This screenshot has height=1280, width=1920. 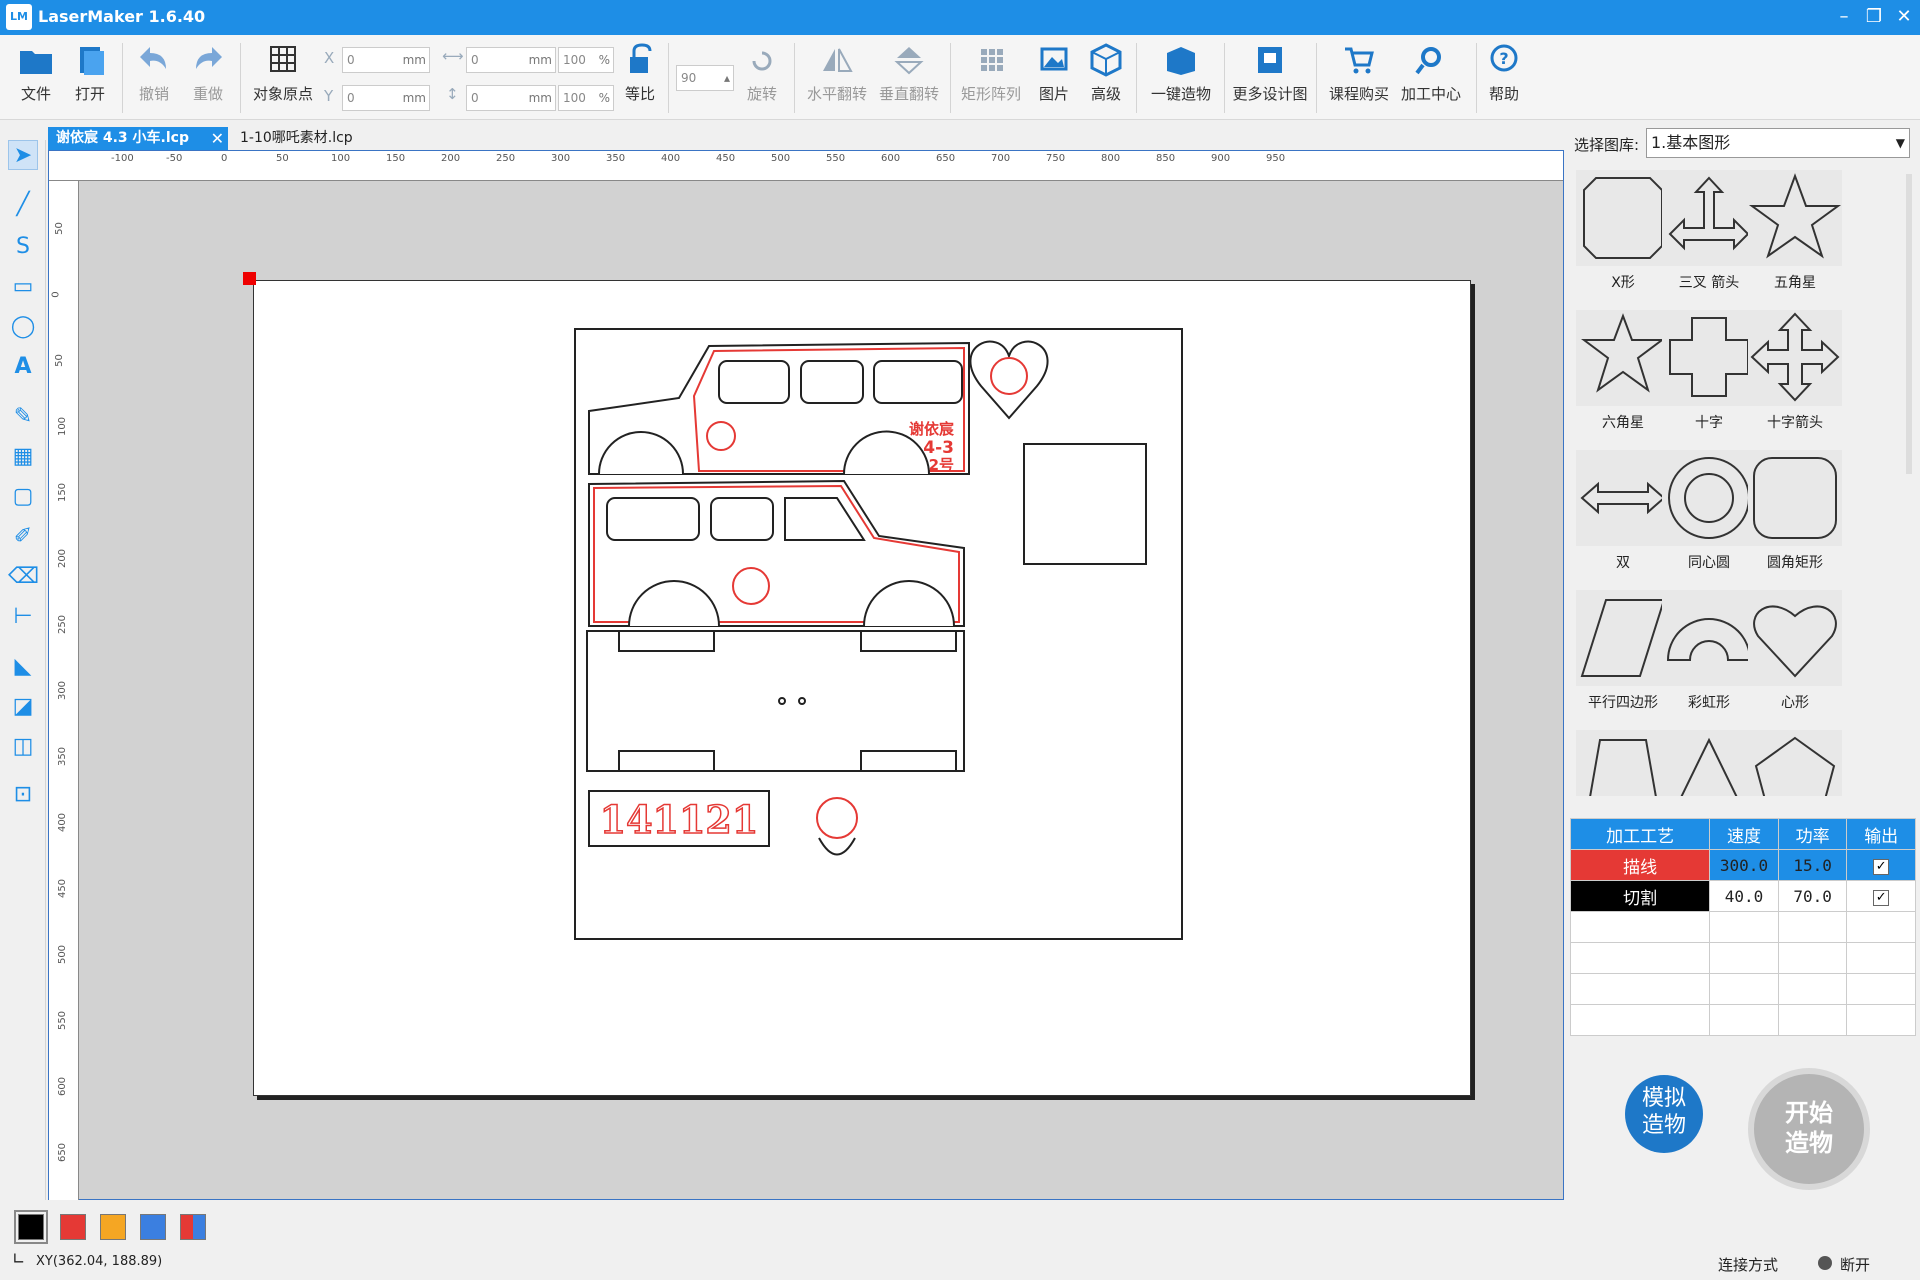 What do you see at coordinates (1359, 79) in the screenshot?
I see `course-purchase-button: 课程购买` at bounding box center [1359, 79].